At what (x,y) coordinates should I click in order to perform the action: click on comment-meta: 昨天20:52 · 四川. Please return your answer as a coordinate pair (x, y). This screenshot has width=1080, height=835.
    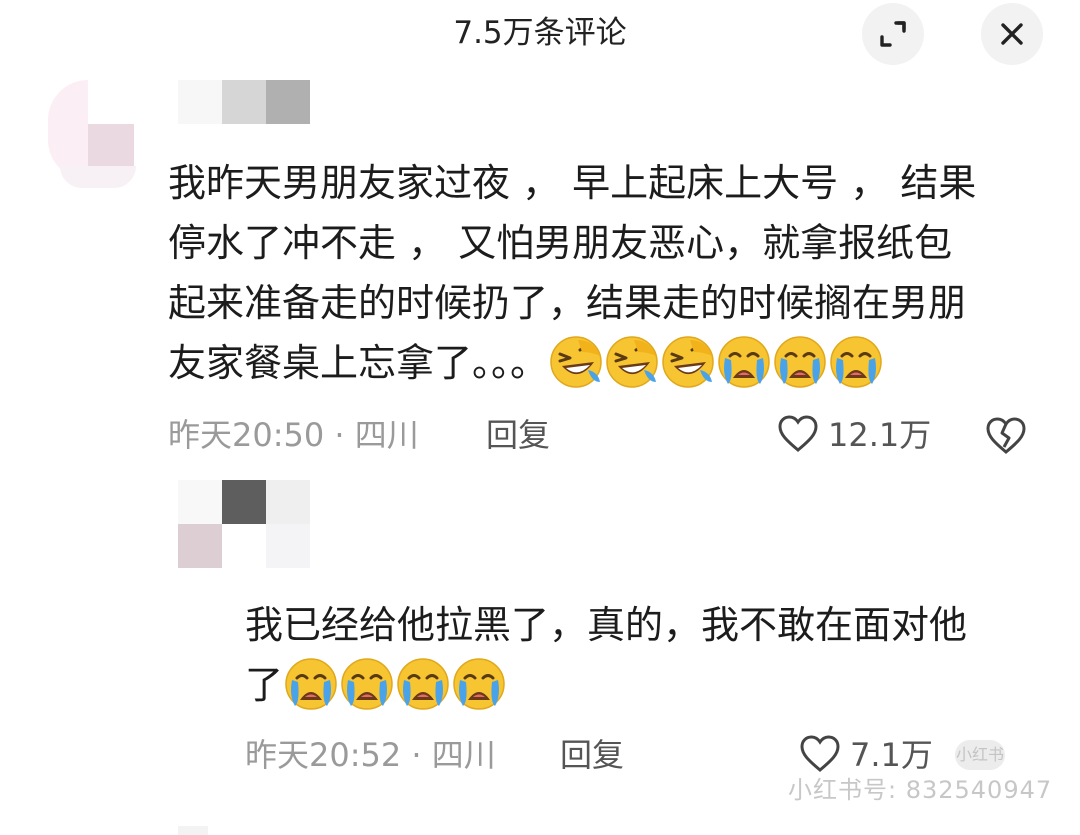
    Looking at the image, I should click on (370, 755).